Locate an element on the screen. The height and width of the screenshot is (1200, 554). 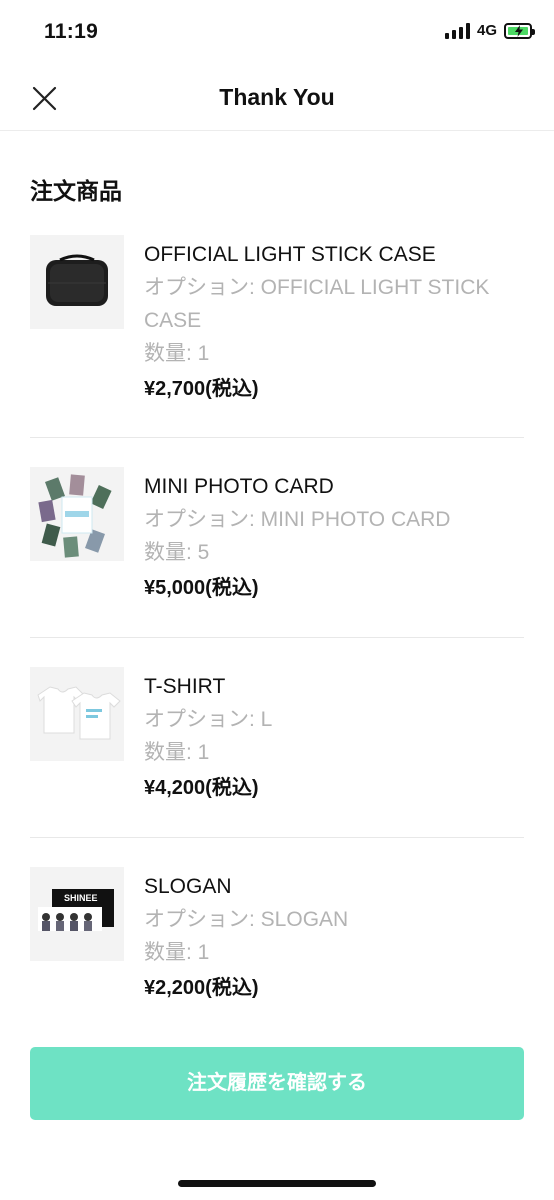
section-title: 注文商品 is located at coordinates (76, 191).